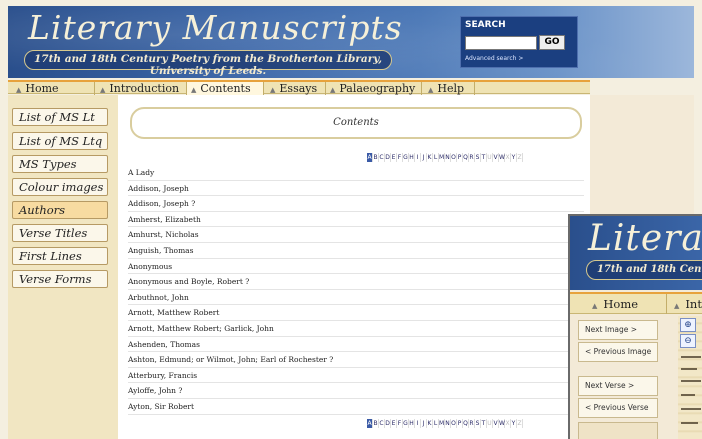 This screenshot has height=439, width=702. What do you see at coordinates (356, 376) in the screenshot?
I see `author-list-item: Atterbury, Francis` at bounding box center [356, 376].